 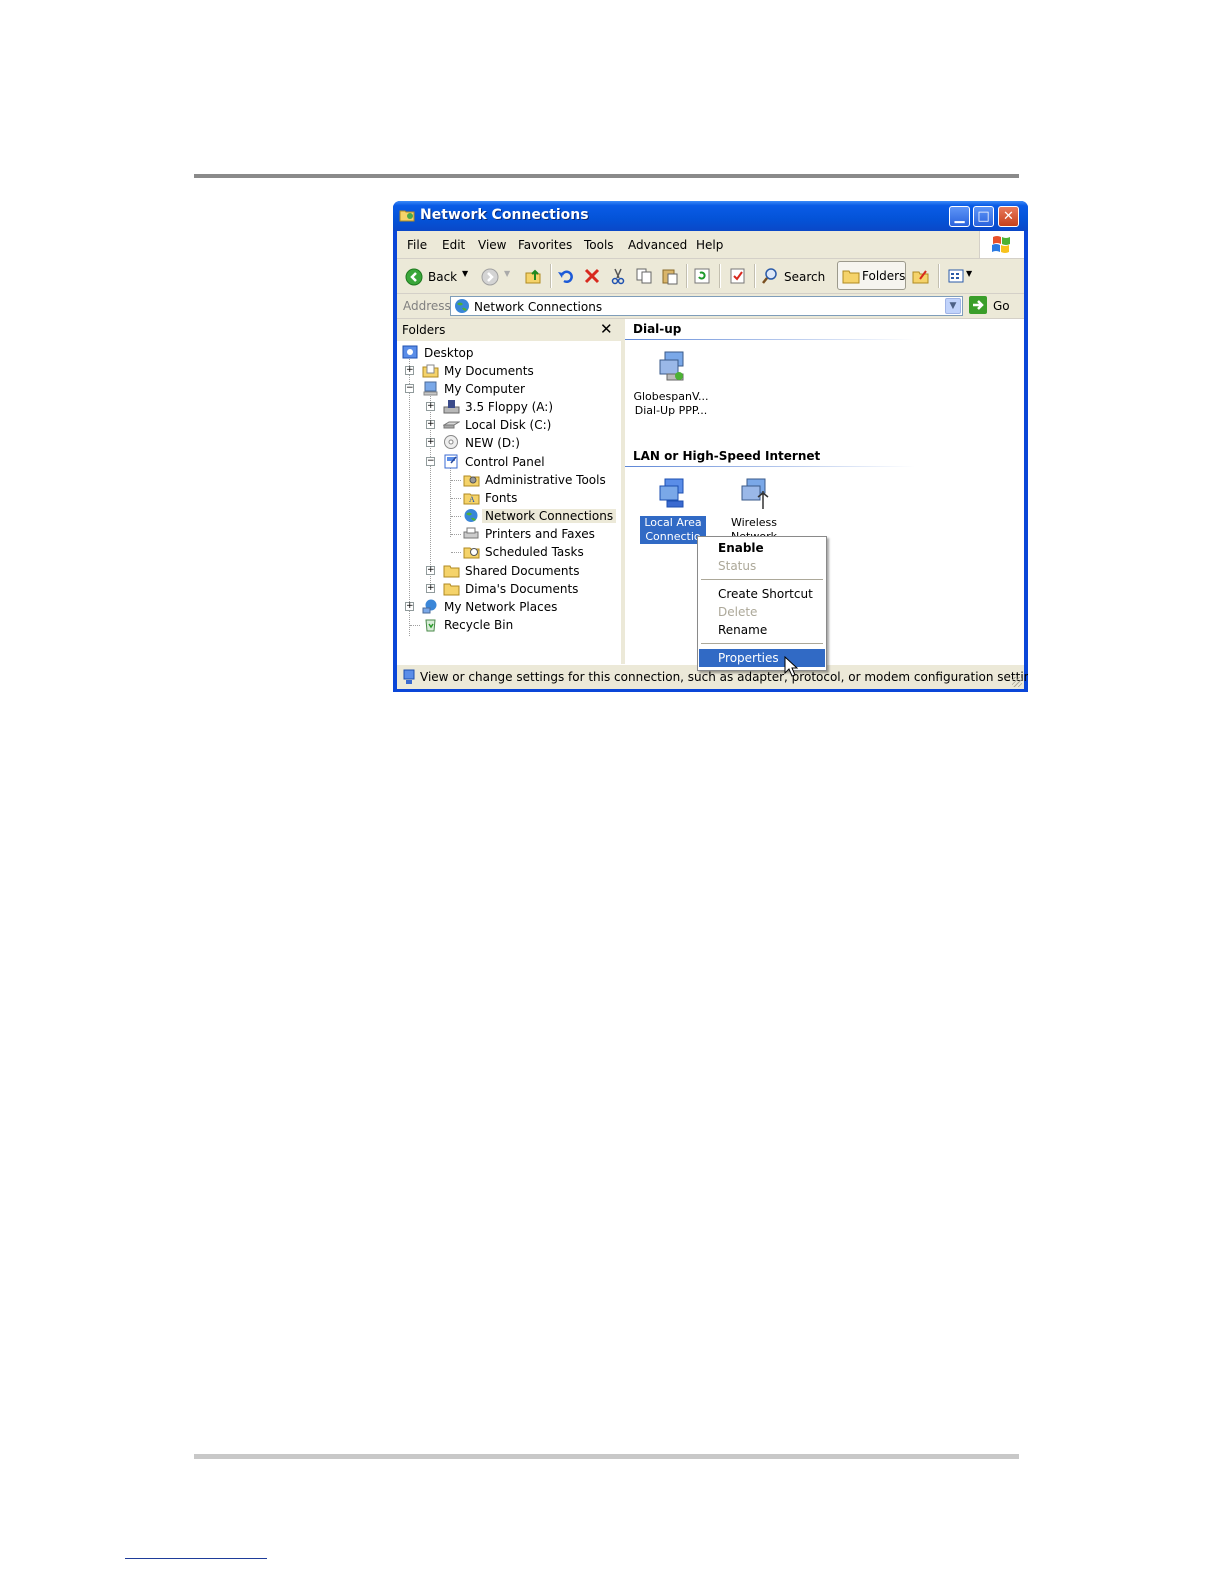 I want to click on undo-button, so click(x=566, y=276).